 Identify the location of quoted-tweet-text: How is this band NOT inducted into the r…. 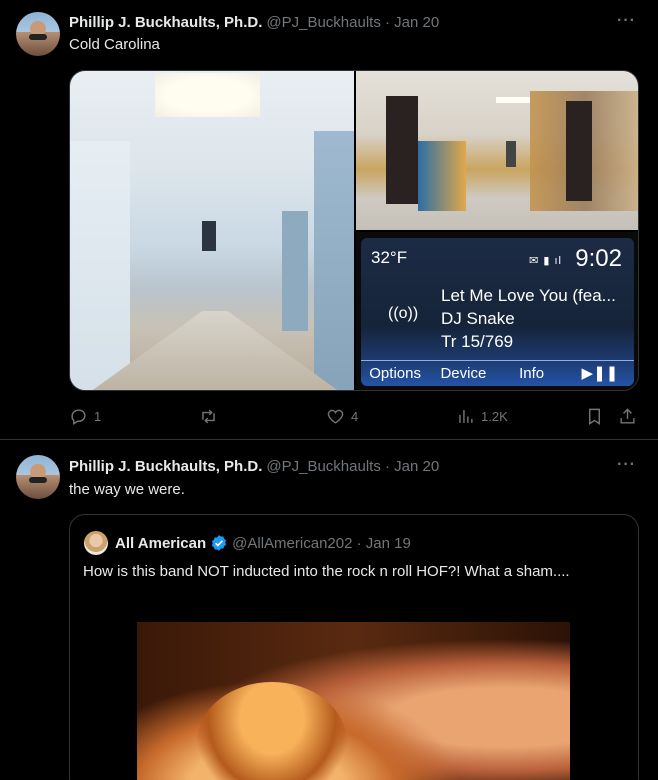
(326, 571).